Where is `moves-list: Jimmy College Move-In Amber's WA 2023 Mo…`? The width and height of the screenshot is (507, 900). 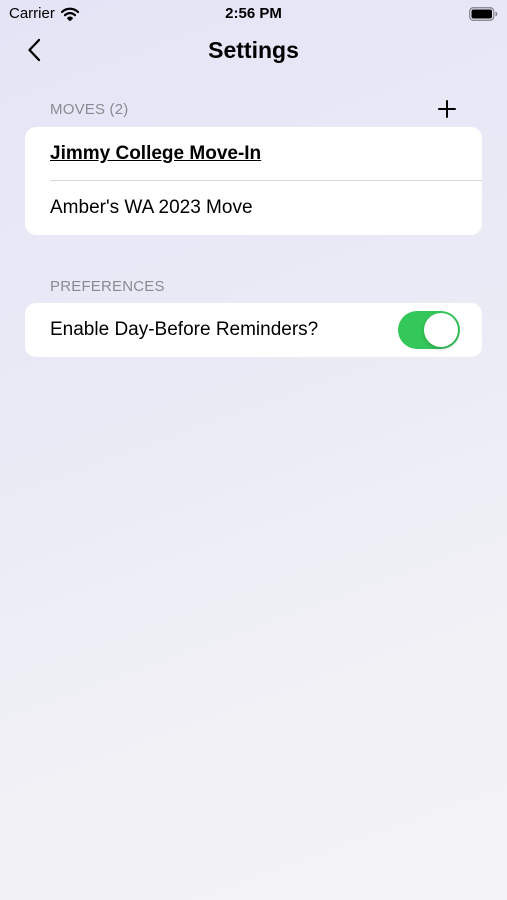 moves-list: Jimmy College Move-In Amber's WA 2023 Mo… is located at coordinates (253, 181).